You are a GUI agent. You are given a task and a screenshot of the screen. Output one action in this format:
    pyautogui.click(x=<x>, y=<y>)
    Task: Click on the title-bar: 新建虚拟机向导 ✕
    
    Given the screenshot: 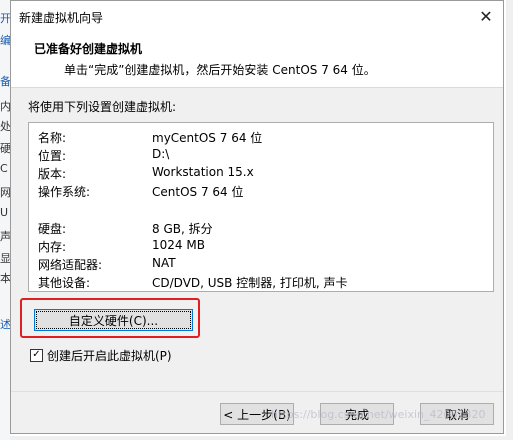 What is the action you would take?
    pyautogui.click(x=257, y=16)
    